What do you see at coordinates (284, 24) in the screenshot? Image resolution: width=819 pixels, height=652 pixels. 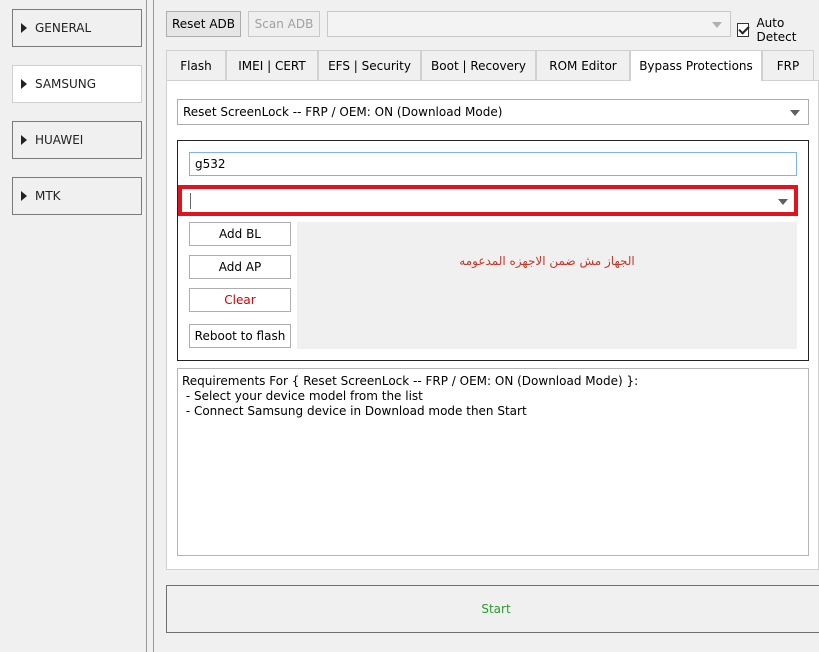 I see `scan-adb-button: Scan ADB` at bounding box center [284, 24].